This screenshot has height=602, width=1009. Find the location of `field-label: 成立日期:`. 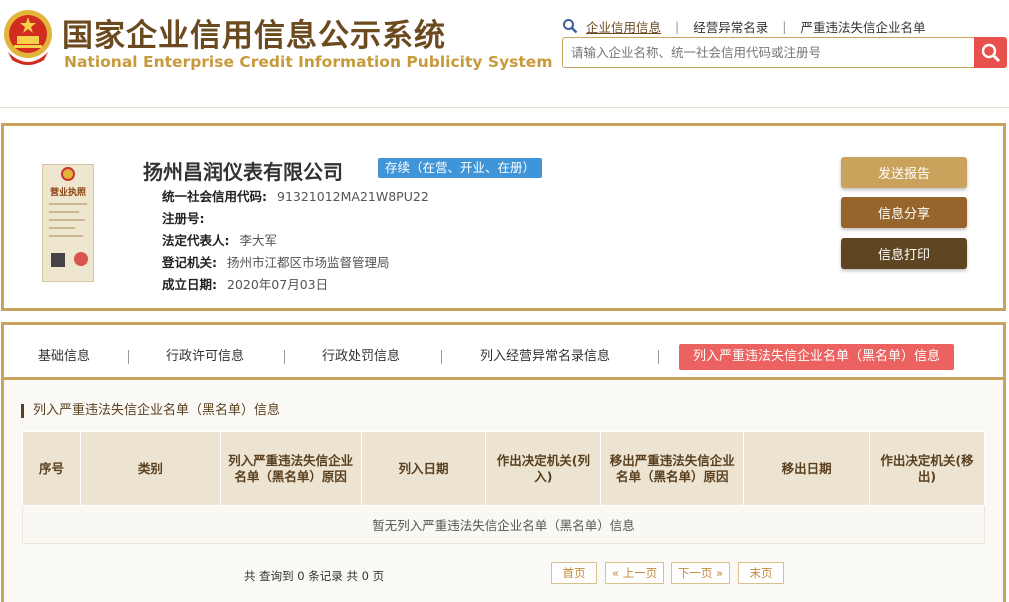

field-label: 成立日期: is located at coordinates (189, 284).